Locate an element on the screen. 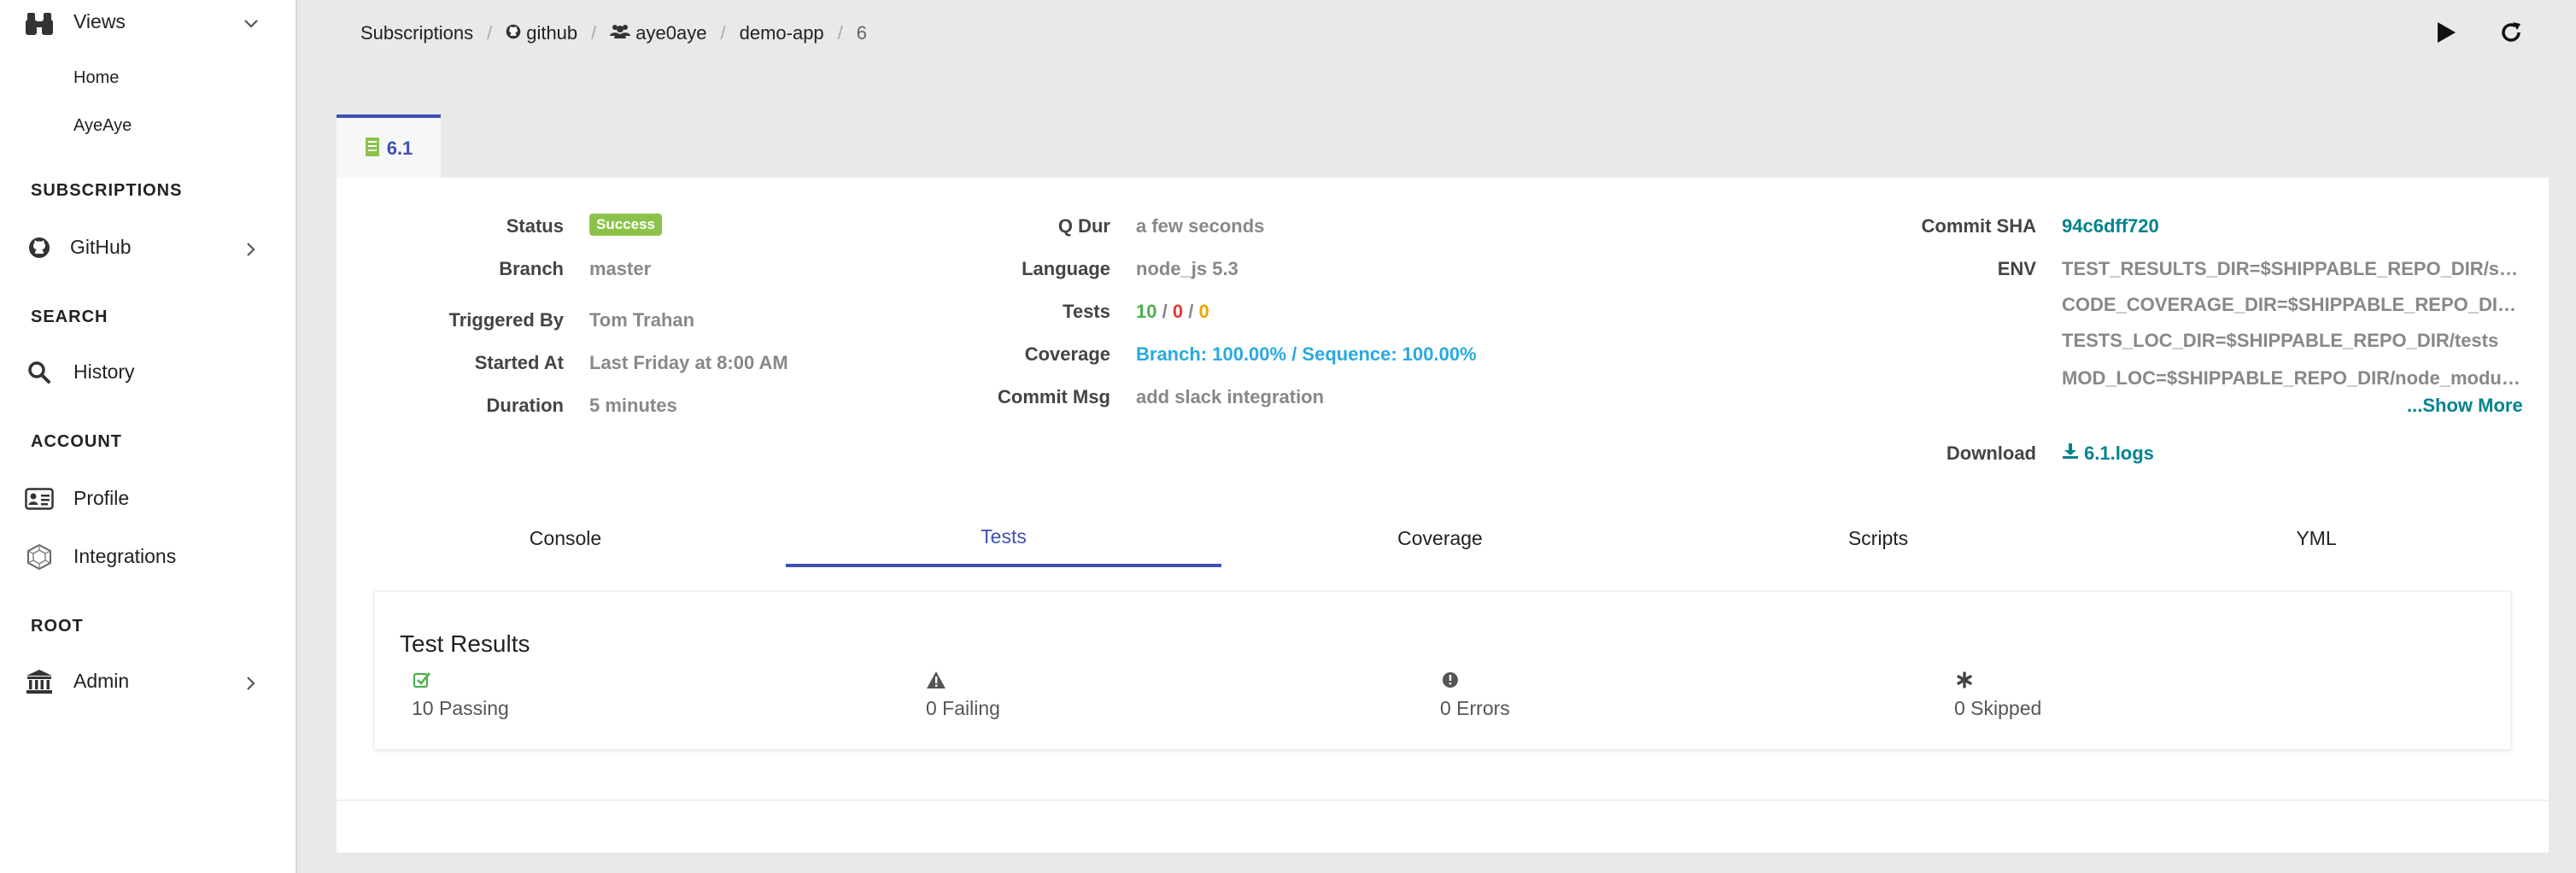 Image resolution: width=2576 pixels, height=873 pixels. breadcrumb-org: aye0aye is located at coordinates (658, 33).